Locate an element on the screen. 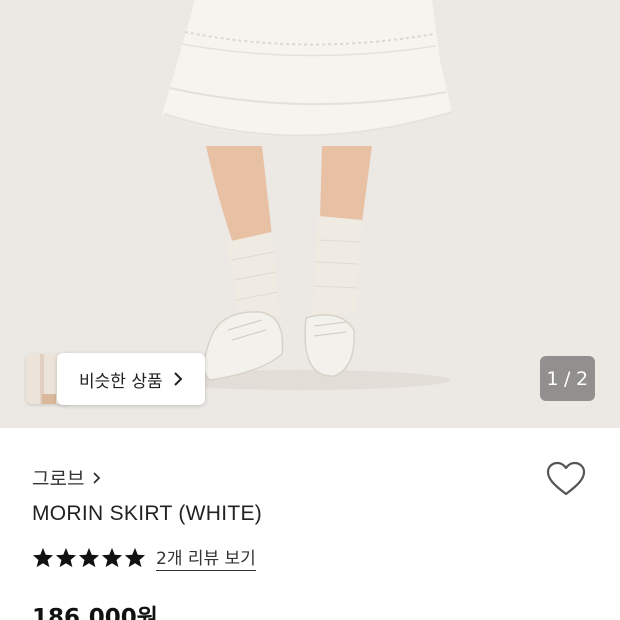  brand-name: 그로브 is located at coordinates (58, 479).